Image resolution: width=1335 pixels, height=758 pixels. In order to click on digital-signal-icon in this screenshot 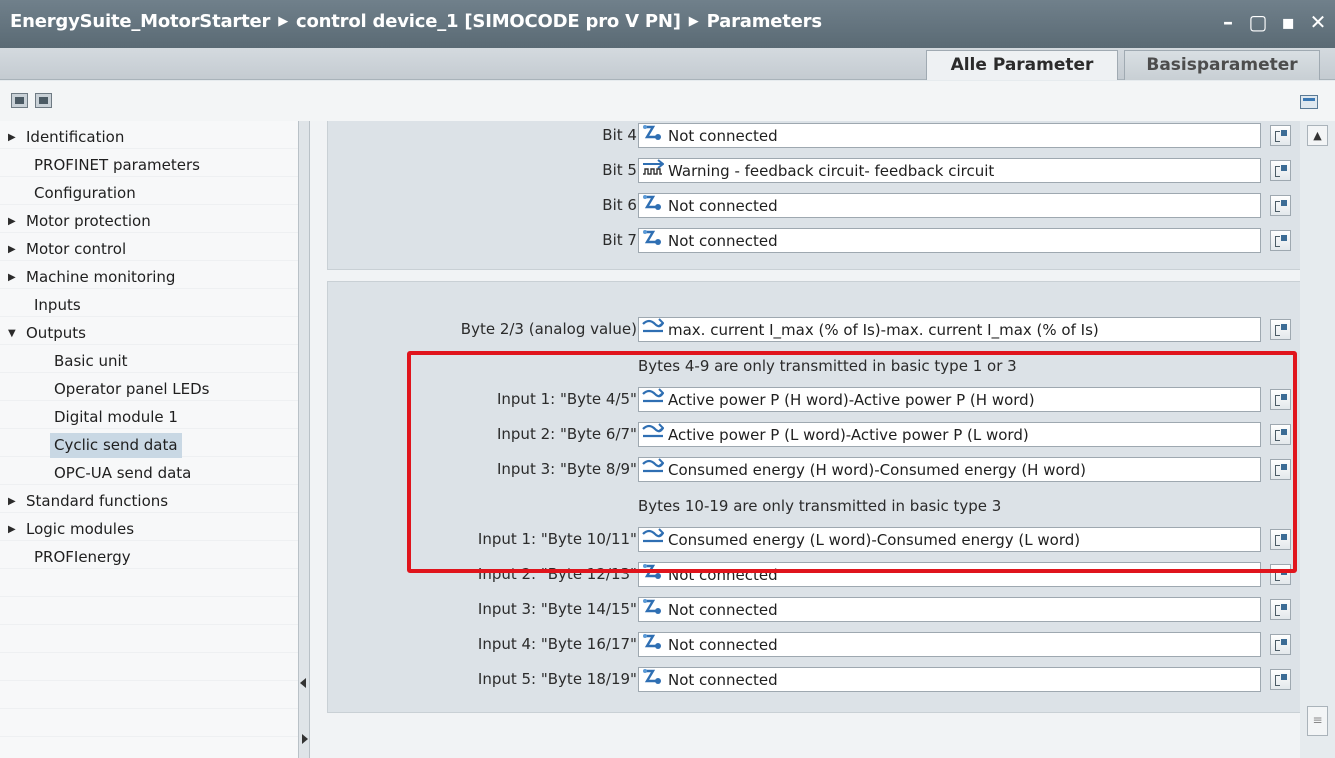, I will do `click(653, 170)`.